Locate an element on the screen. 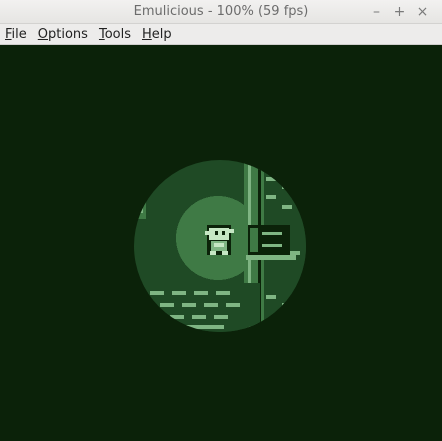 Image resolution: width=442 pixels, height=441 pixels. gate-bar is located at coordinates (254, 240).